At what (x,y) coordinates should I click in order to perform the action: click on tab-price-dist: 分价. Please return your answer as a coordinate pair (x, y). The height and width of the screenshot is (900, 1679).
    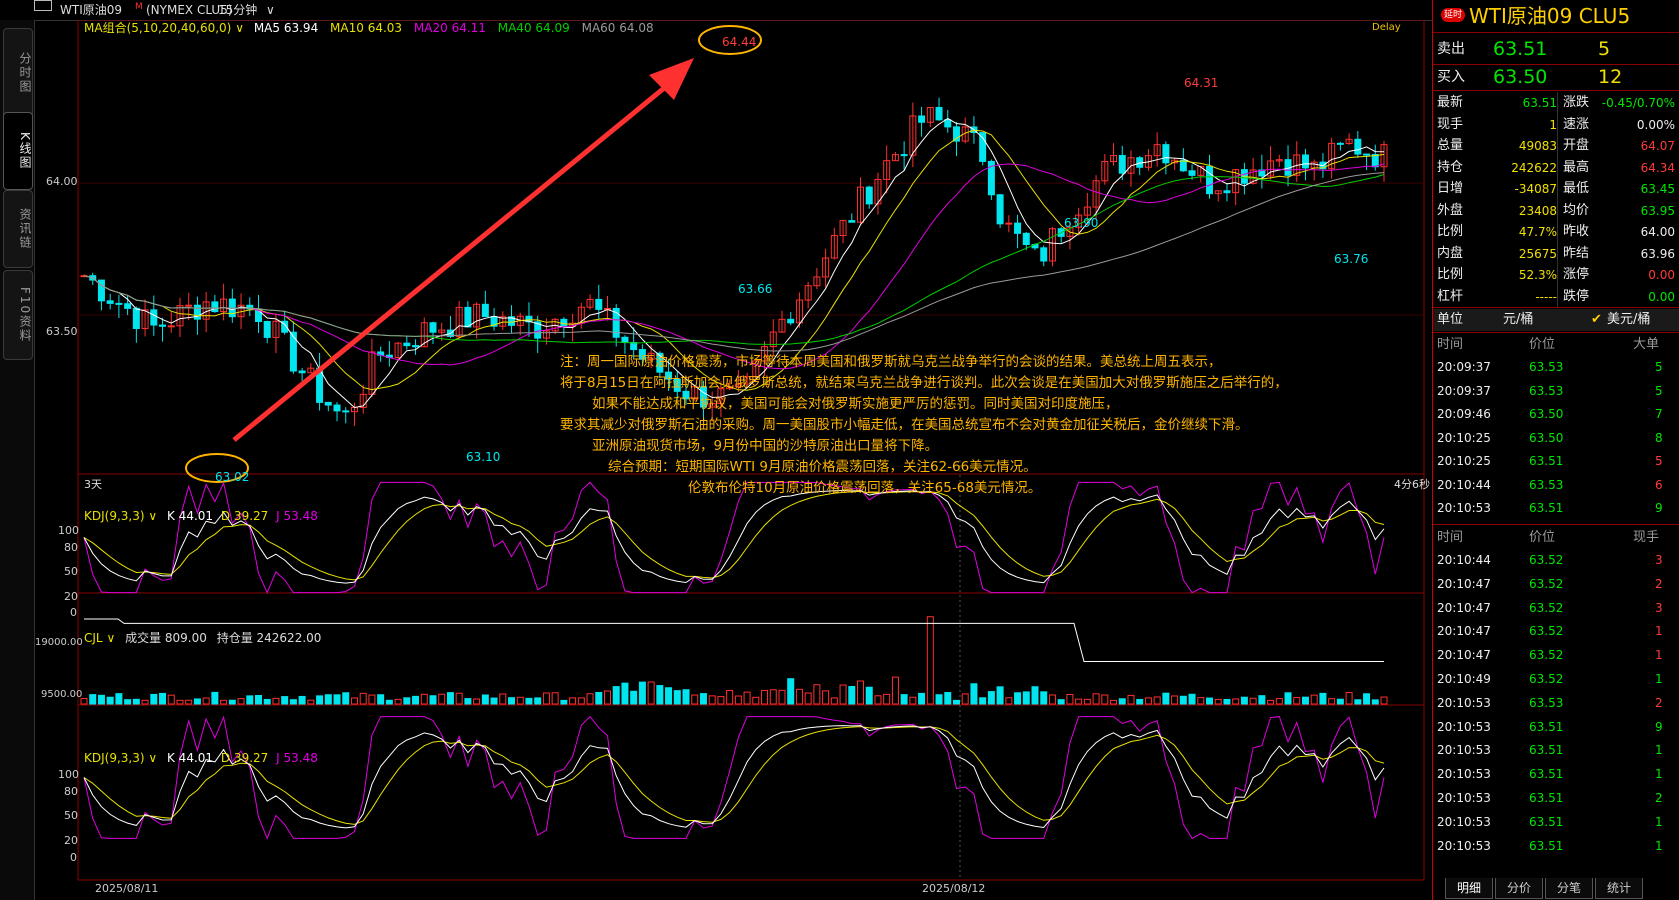
    Looking at the image, I should click on (1519, 888).